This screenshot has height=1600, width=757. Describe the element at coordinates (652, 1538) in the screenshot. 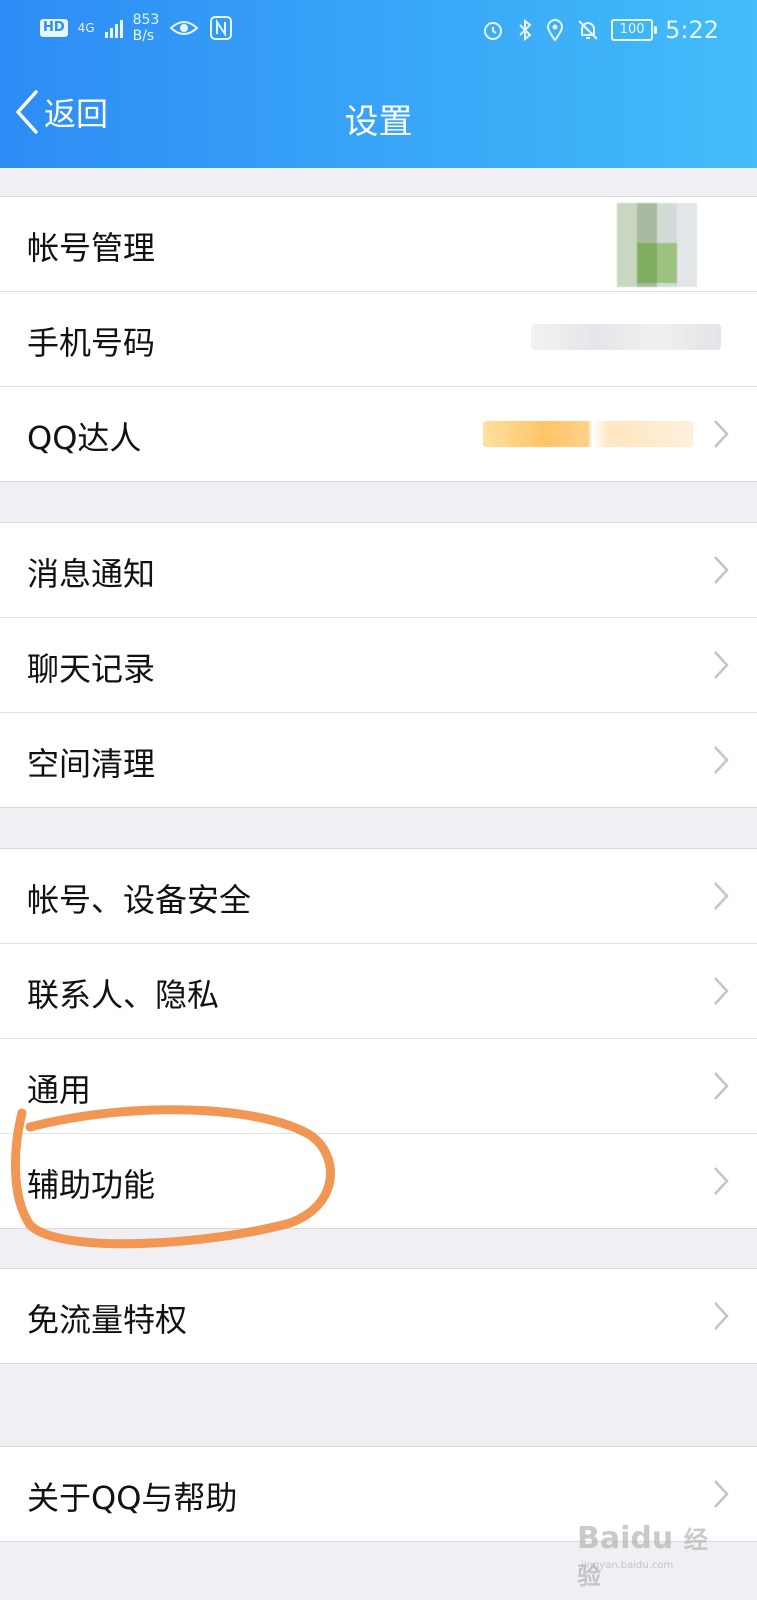

I see `watermark-brand-suffix: du` at that location.